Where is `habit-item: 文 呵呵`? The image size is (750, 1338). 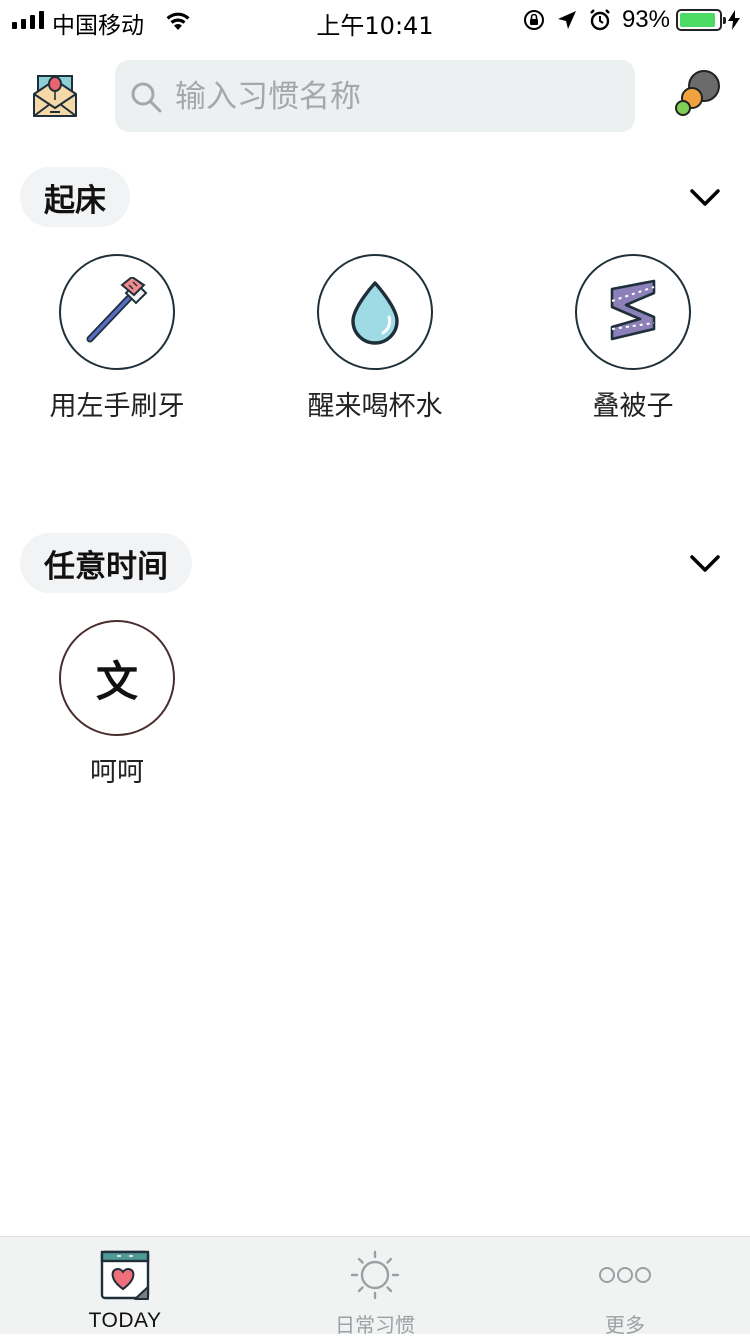
habit-item: 文 呵呵 is located at coordinates (117, 704).